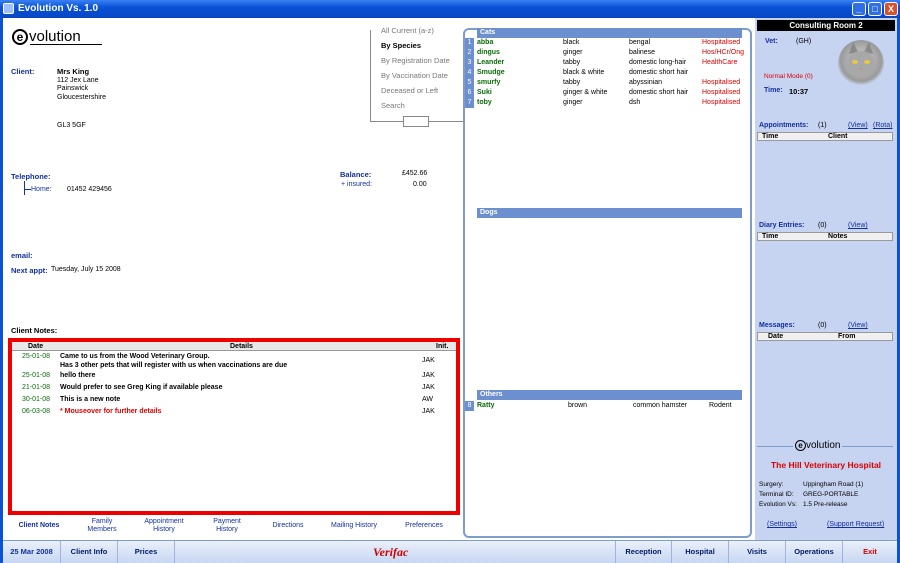  What do you see at coordinates (491, 72) in the screenshot?
I see `pet-name: Smudge` at bounding box center [491, 72].